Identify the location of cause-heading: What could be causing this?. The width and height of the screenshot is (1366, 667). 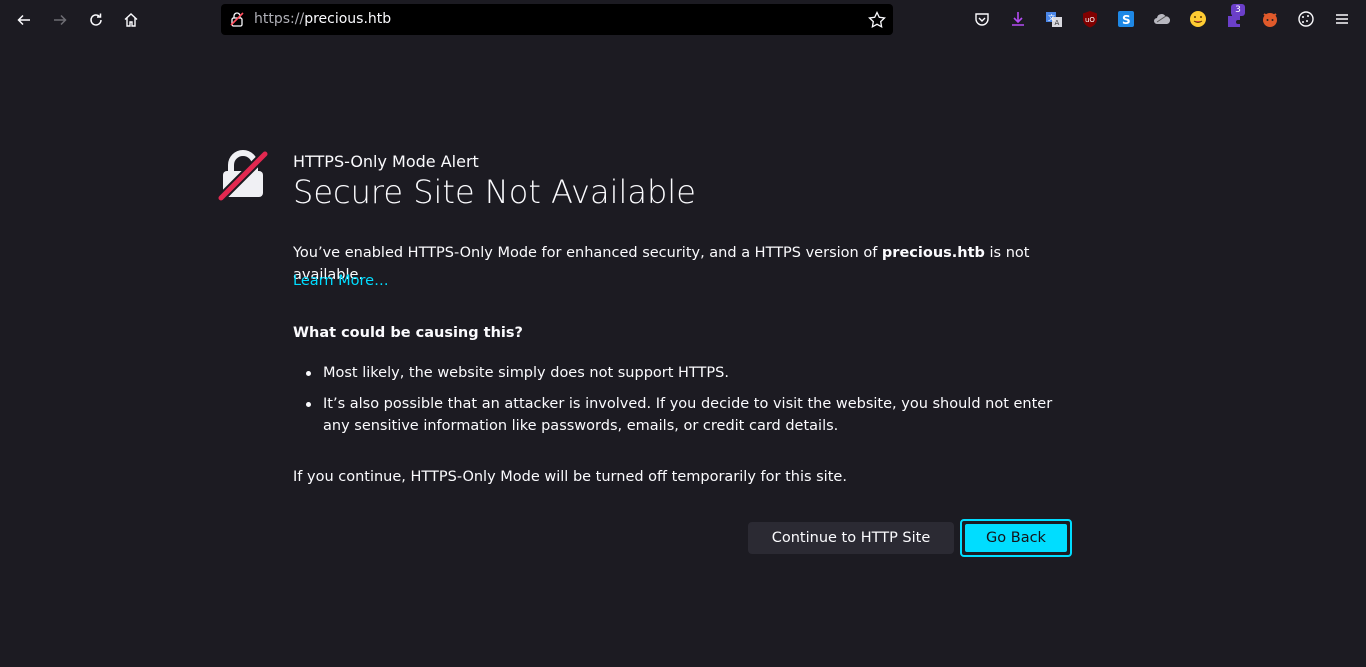
(408, 333).